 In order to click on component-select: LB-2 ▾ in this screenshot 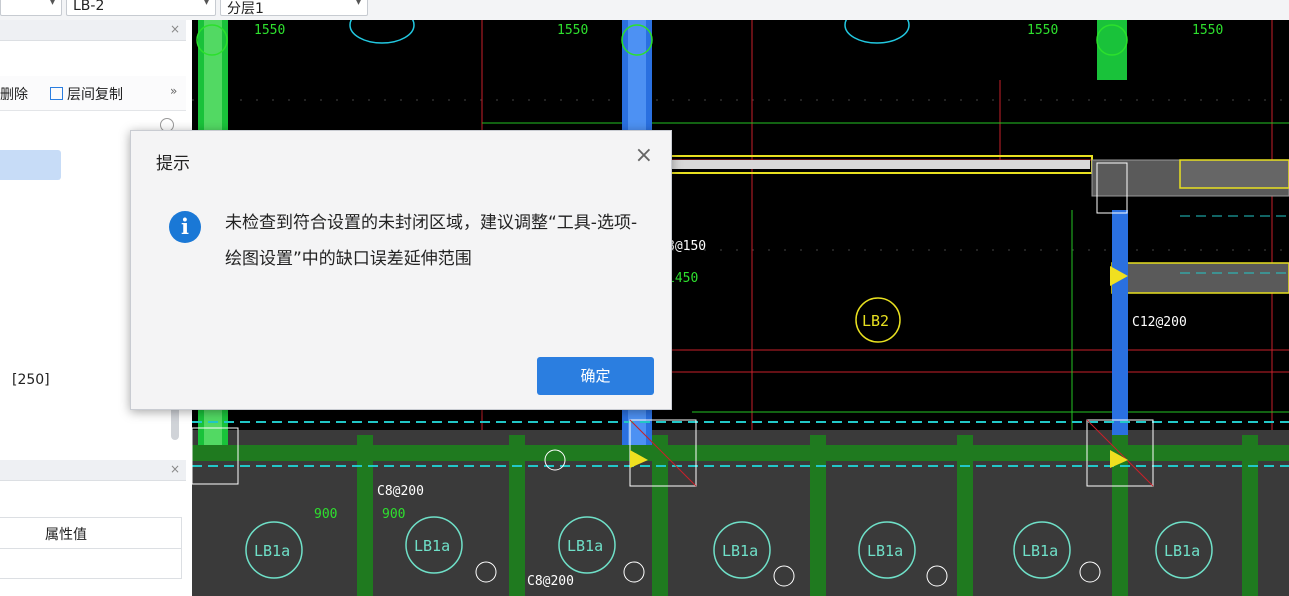, I will do `click(141, 8)`.